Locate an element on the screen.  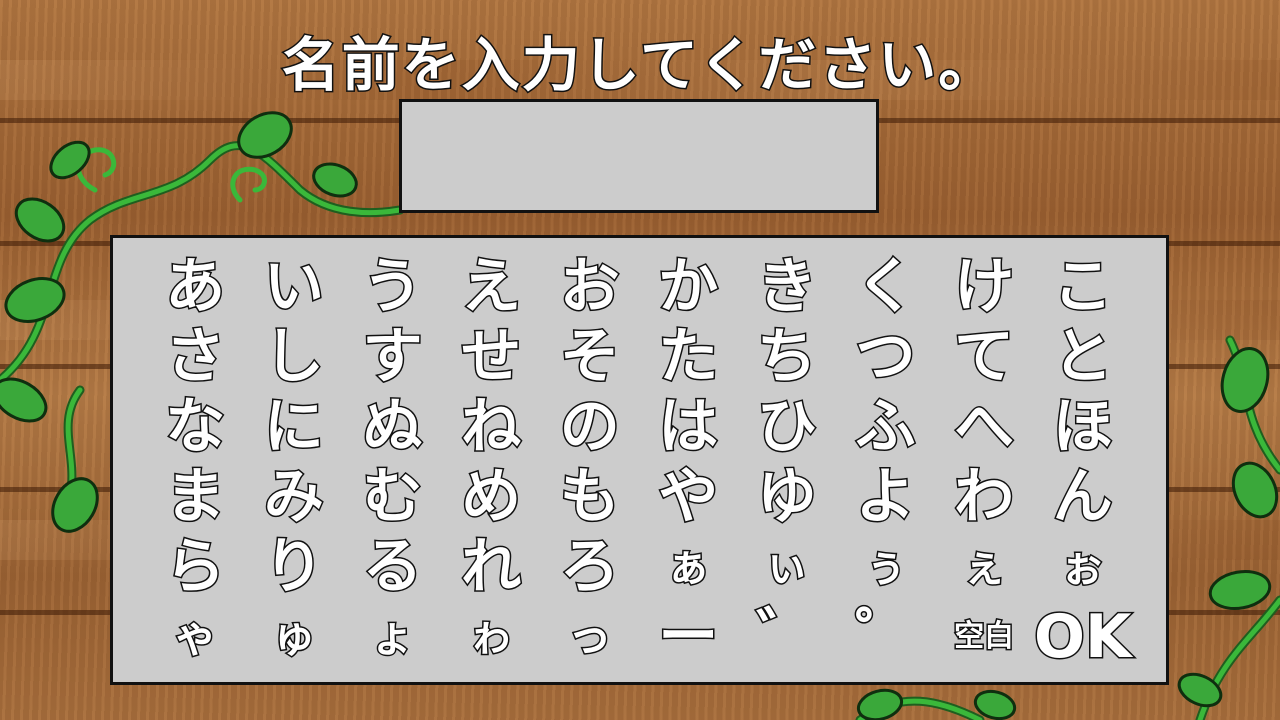
key-0-7: く is located at coordinates (885, 287).